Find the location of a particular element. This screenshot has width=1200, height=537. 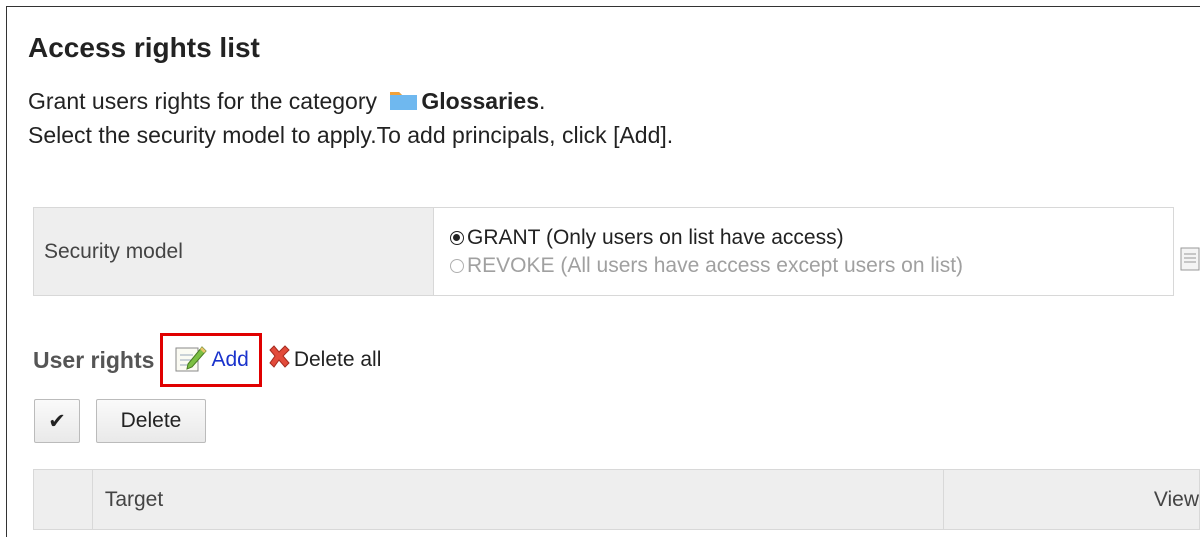

column-header-target: Target is located at coordinates (518, 499).